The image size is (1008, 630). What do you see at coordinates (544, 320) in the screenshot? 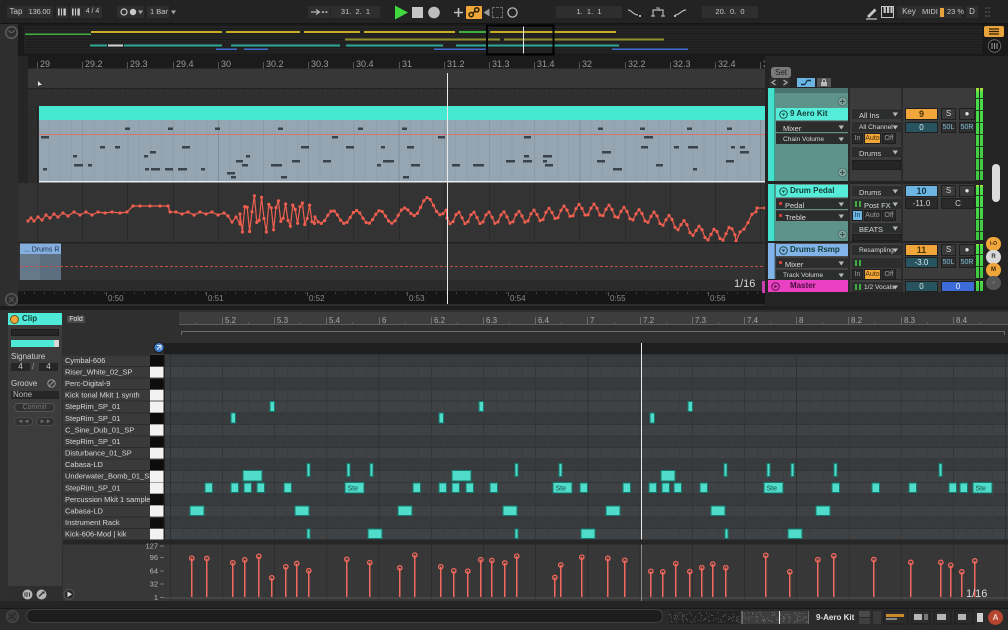
I see `svg-text: 6.4` at bounding box center [544, 320].